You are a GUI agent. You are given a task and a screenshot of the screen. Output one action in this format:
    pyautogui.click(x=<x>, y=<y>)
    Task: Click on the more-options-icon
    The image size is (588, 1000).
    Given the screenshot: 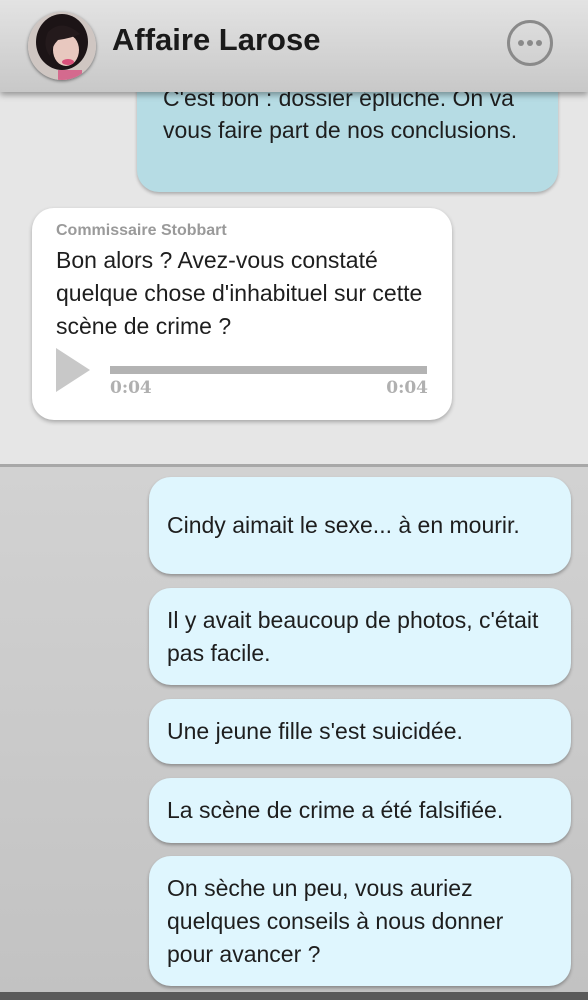 What is the action you would take?
    pyautogui.click(x=530, y=43)
    